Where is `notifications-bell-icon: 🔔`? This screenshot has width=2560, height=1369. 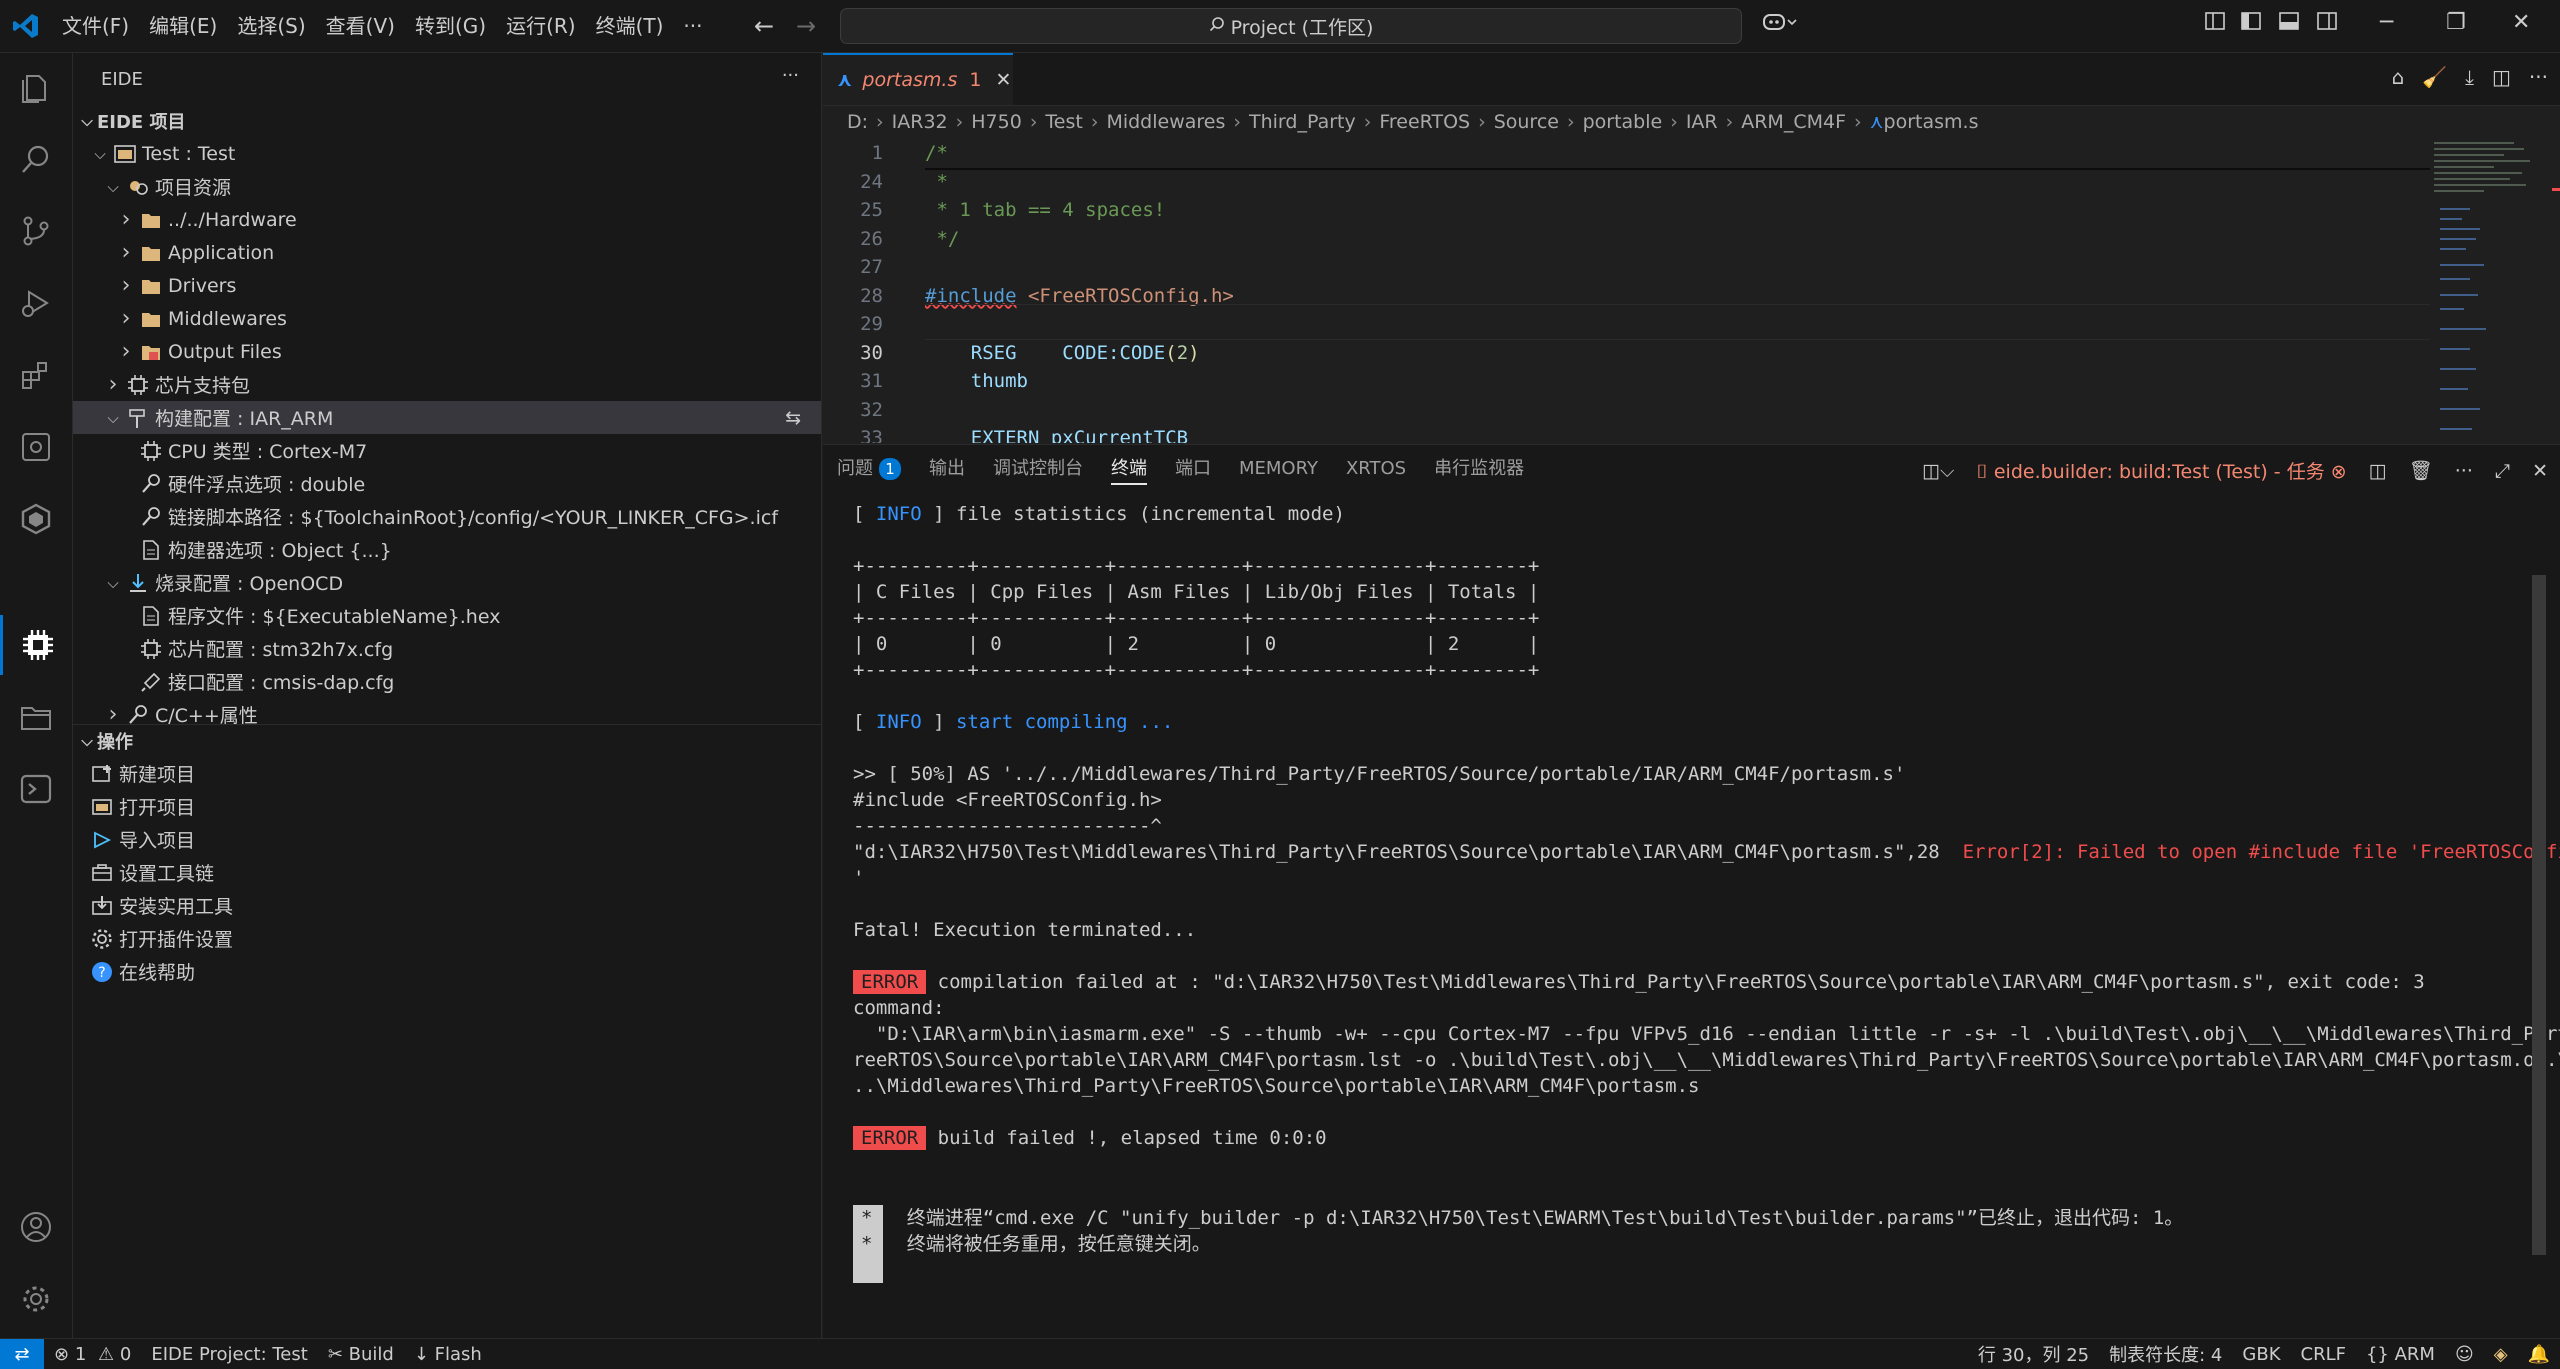
notifications-bell-icon: 🔔 is located at coordinates (2539, 1354).